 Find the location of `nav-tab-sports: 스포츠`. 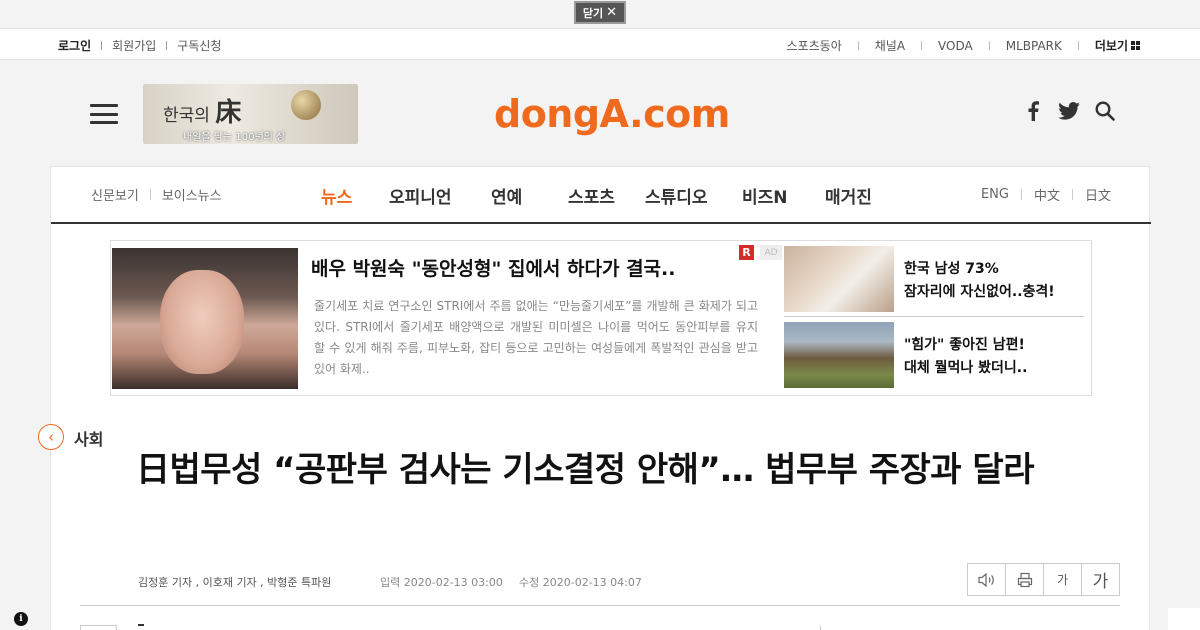

nav-tab-sports: 스포츠 is located at coordinates (591, 195).